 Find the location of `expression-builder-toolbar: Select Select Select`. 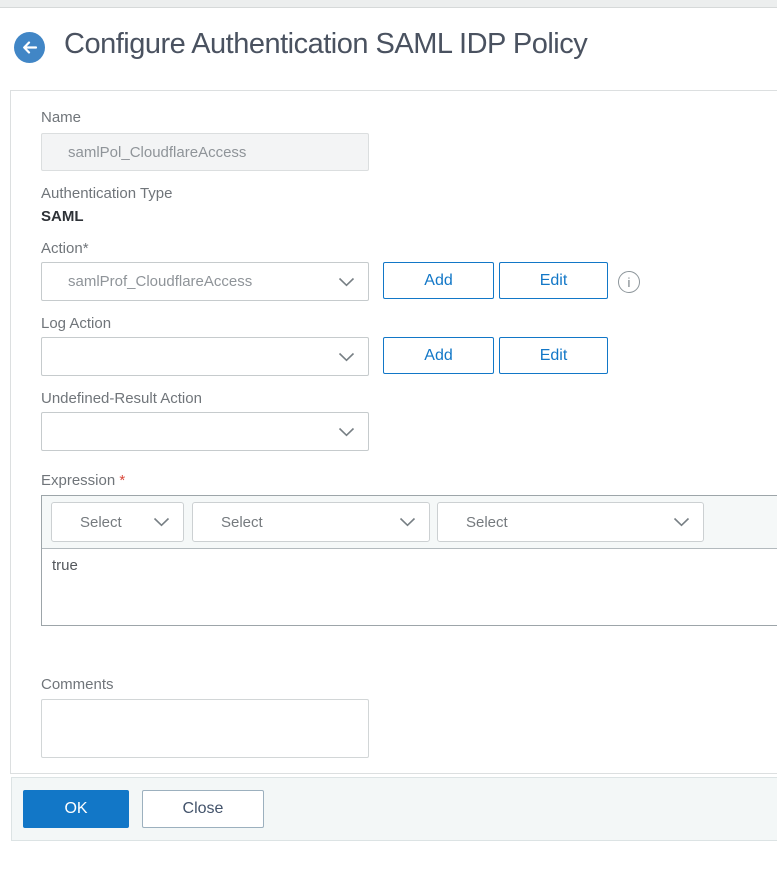

expression-builder-toolbar: Select Select Select is located at coordinates (409, 522).